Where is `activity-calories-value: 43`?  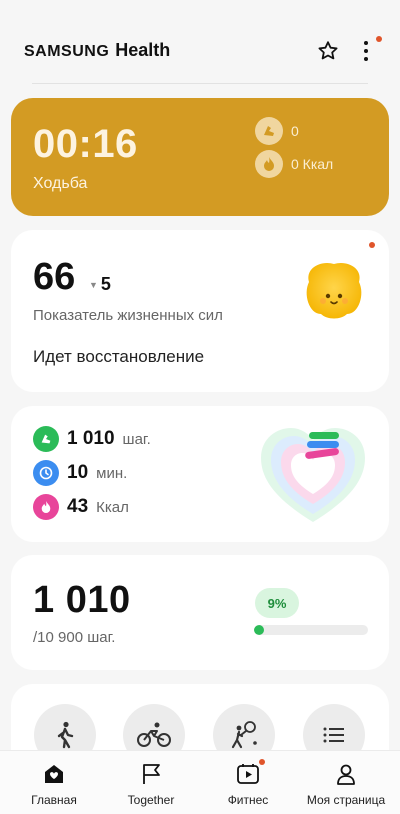 activity-calories-value: 43 is located at coordinates (78, 506).